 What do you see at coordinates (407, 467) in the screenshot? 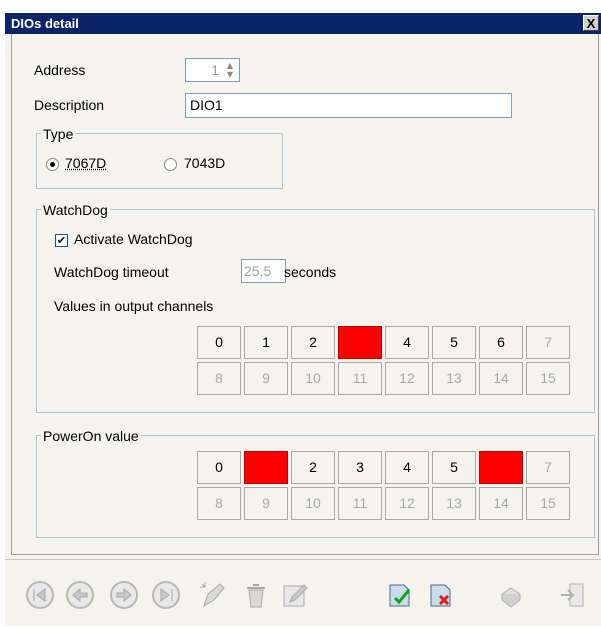
I see `poweron-channel-4: 4` at bounding box center [407, 467].